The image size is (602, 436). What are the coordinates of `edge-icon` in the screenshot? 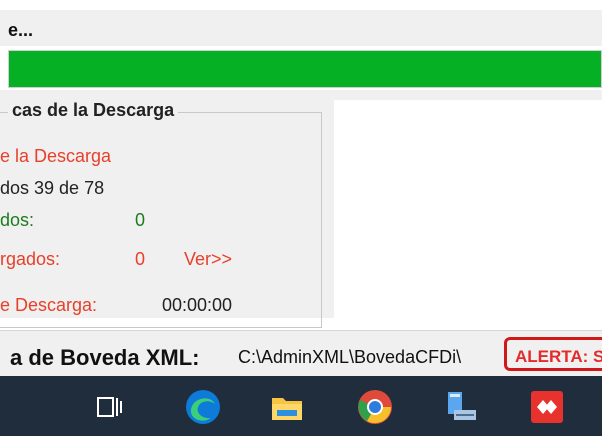 It's located at (203, 407).